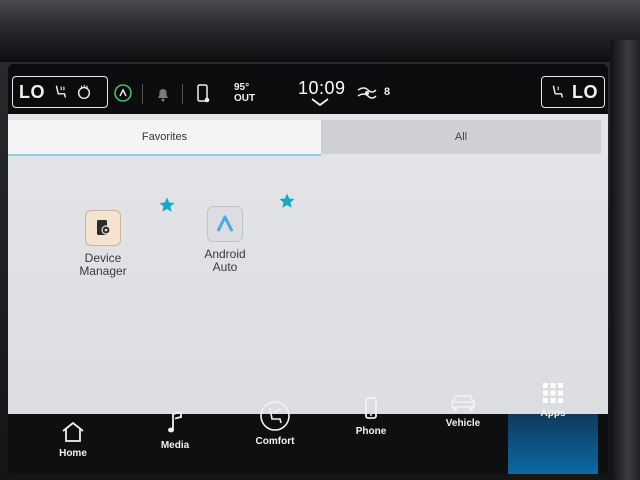 This screenshot has height=480, width=640. I want to click on passenger-temp: LO, so click(585, 91).